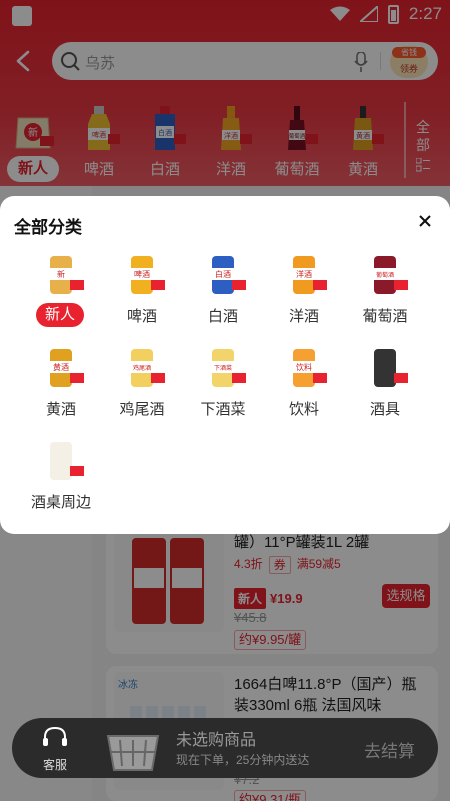 The height and width of the screenshot is (801, 450). Describe the element at coordinates (66, 275) in the screenshot. I see `category-icon: 新` at that location.